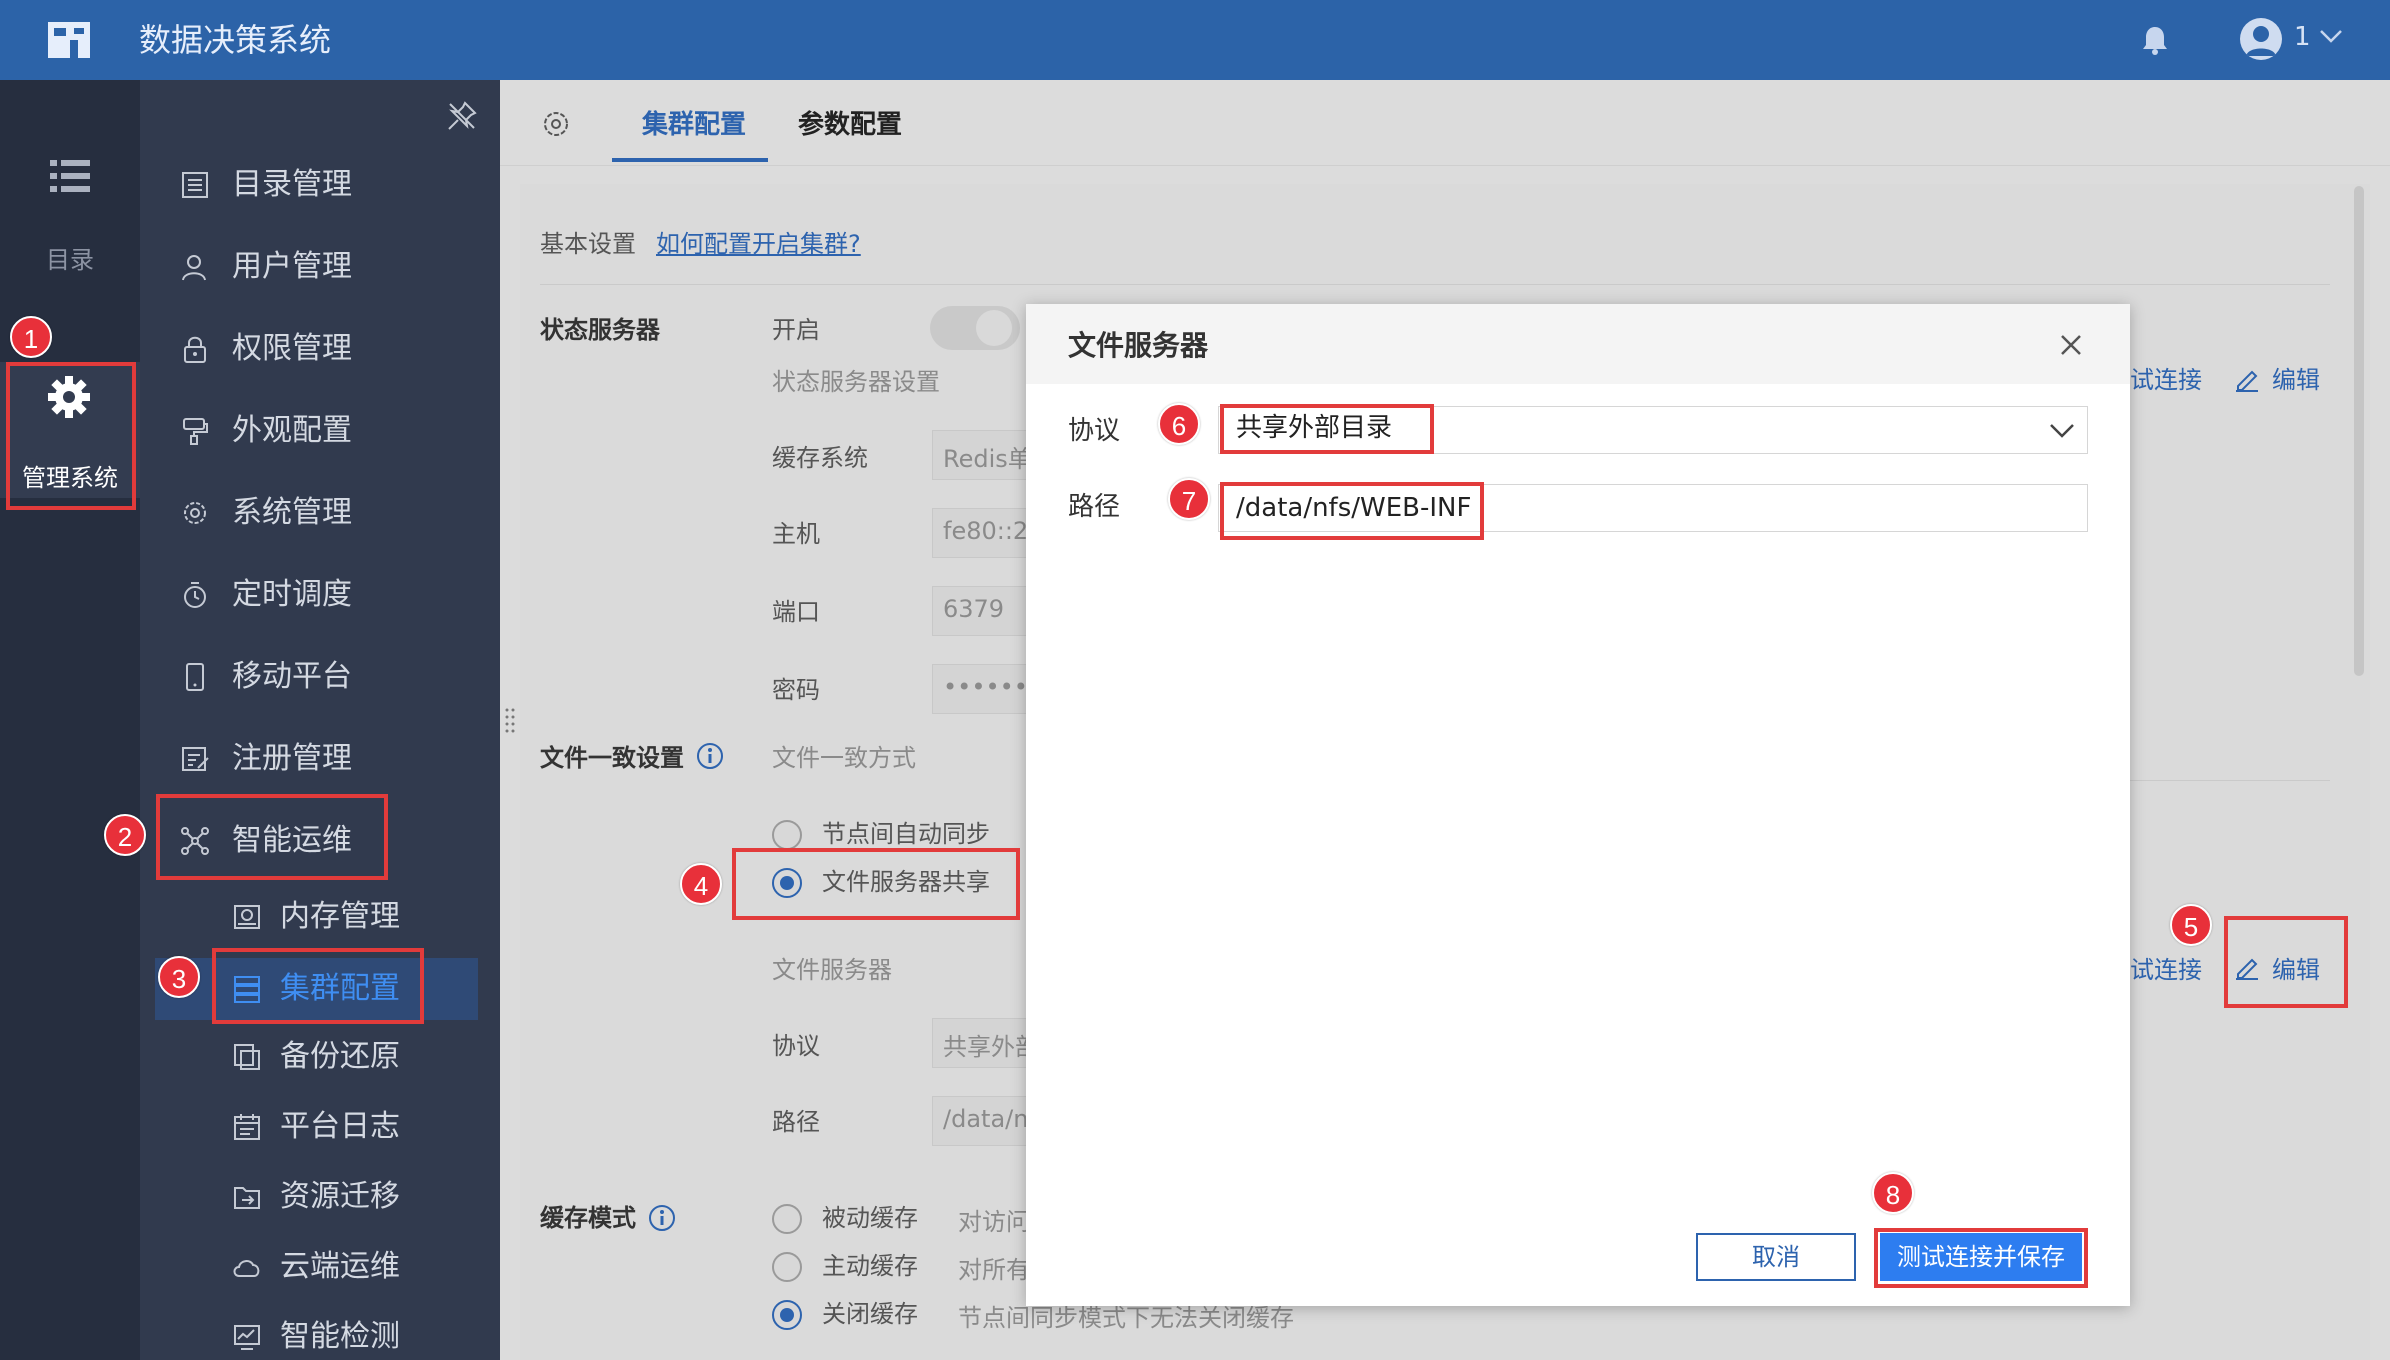 Image resolution: width=2390 pixels, height=1360 pixels. Describe the element at coordinates (2071, 345) in the screenshot. I see `close-icon` at that location.